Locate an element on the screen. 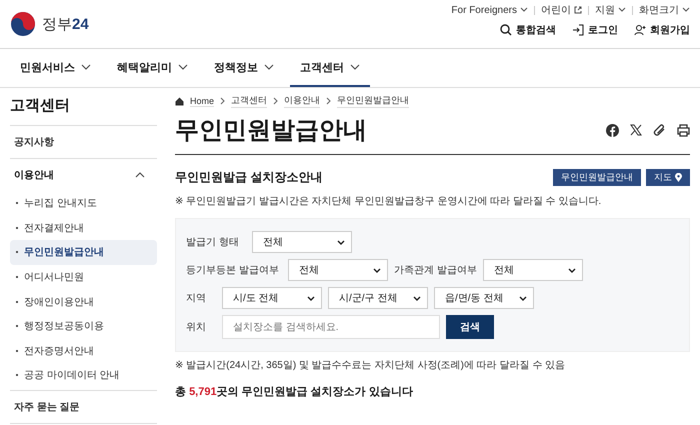 Image resolution: width=700 pixels, height=425 pixels. form-label: 발급기 형태 is located at coordinates (213, 242).